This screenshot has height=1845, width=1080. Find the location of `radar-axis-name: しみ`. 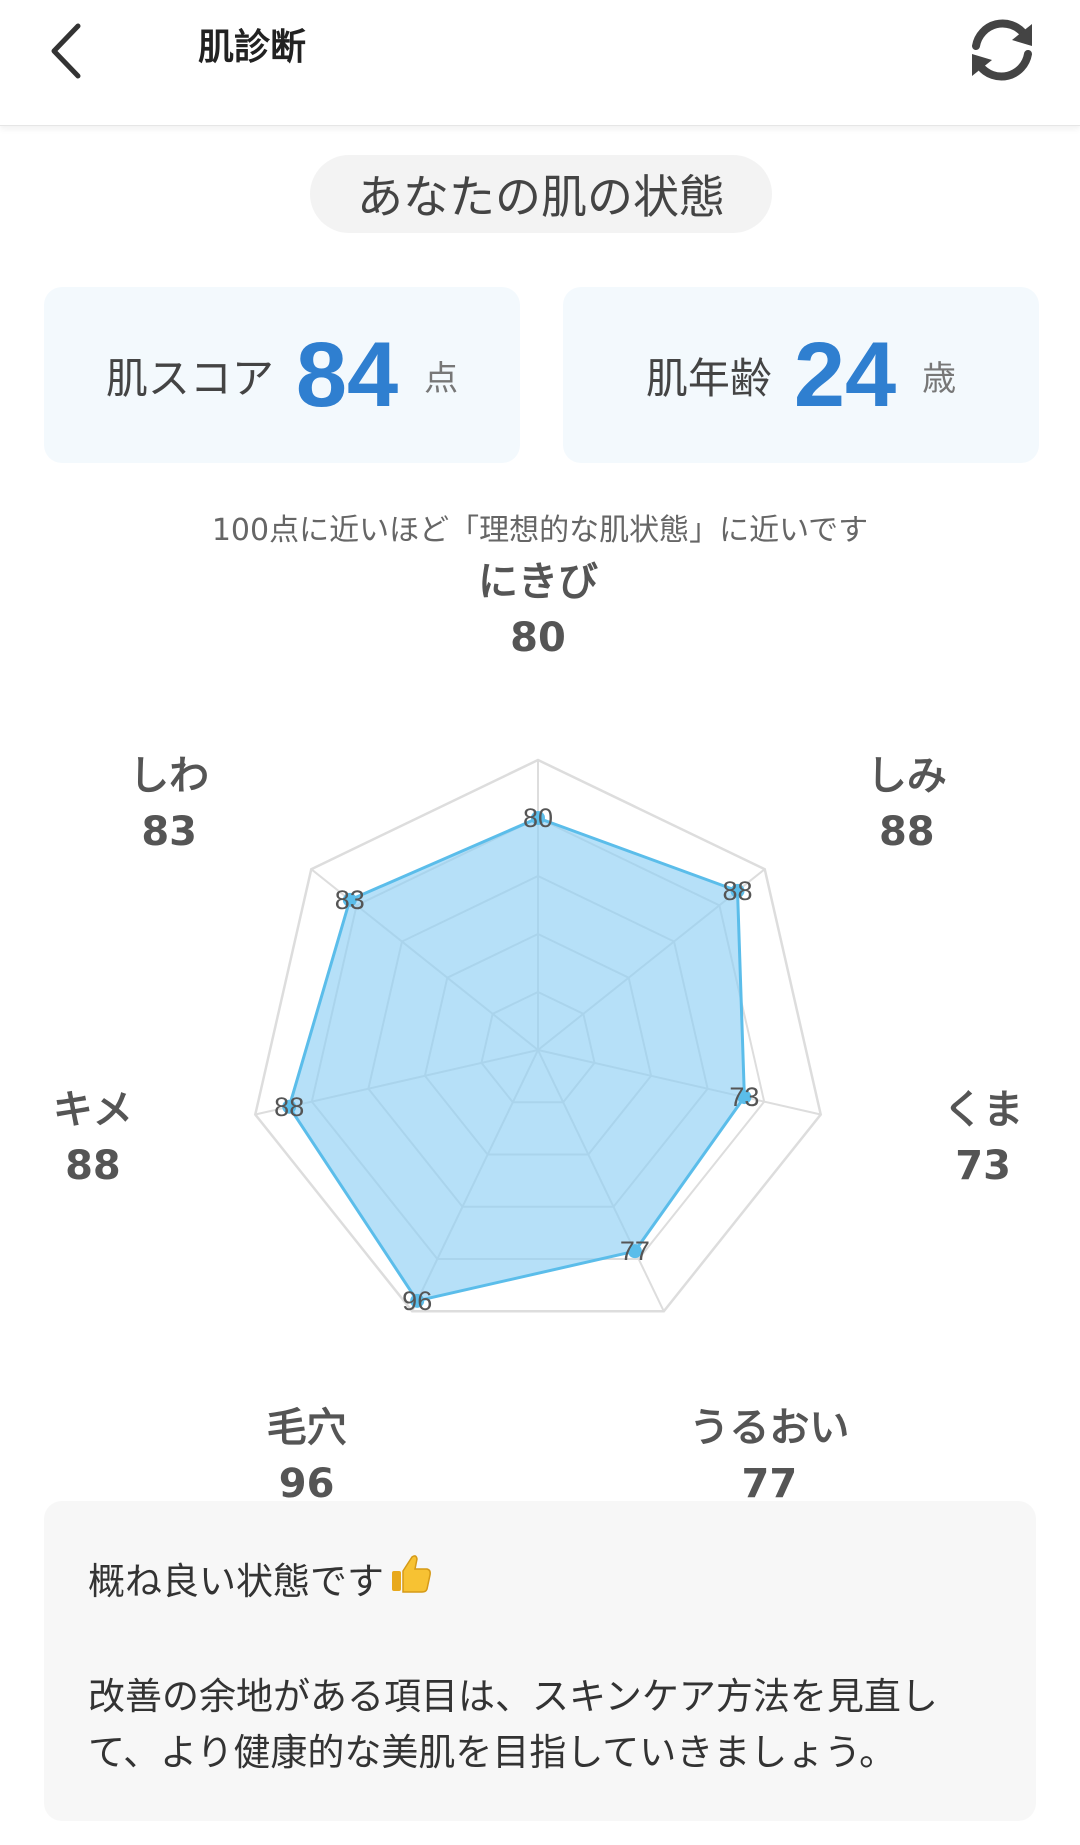

radar-axis-name: しみ is located at coordinates (906, 775).